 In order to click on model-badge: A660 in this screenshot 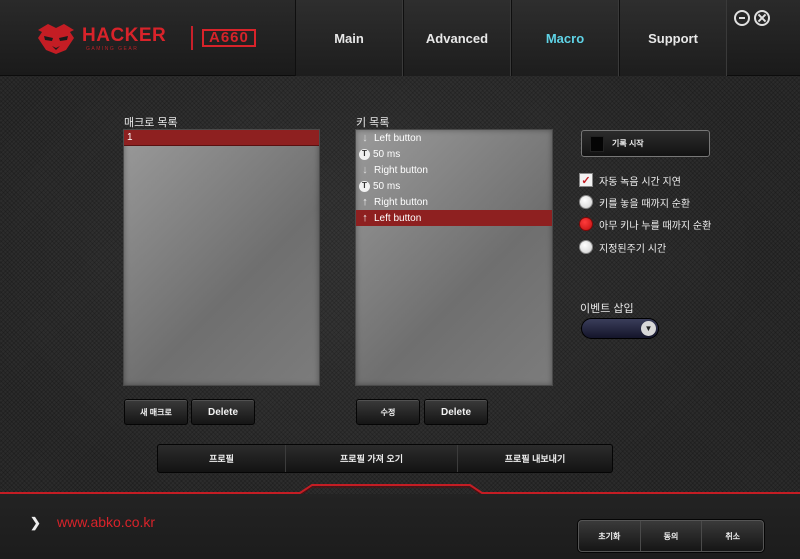, I will do `click(229, 38)`.